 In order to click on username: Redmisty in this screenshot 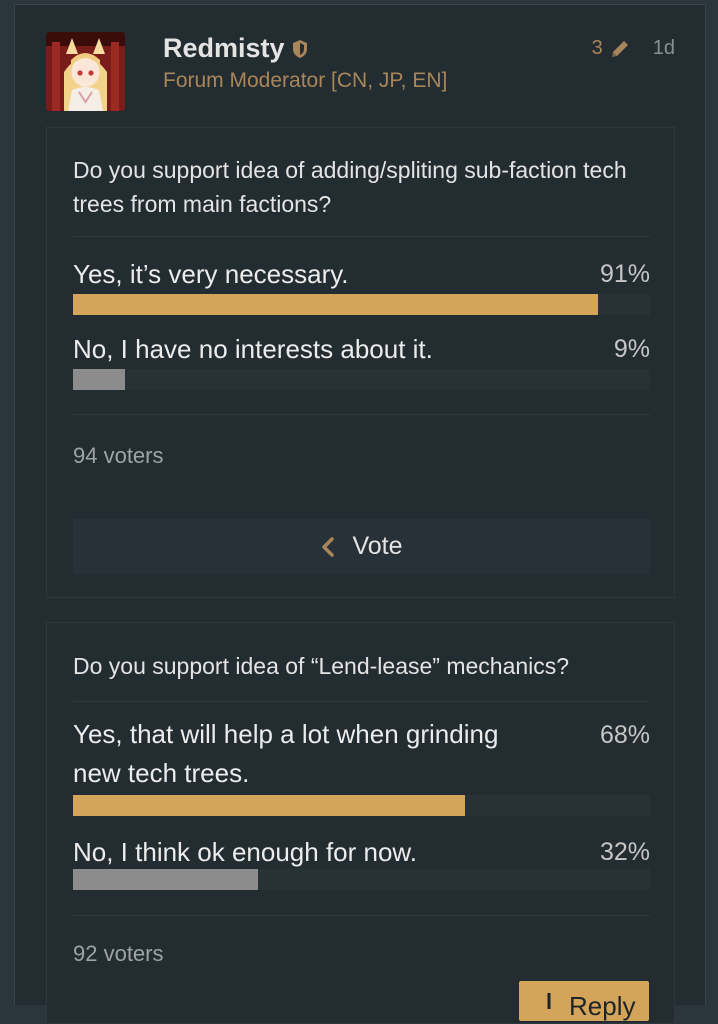, I will do `click(224, 48)`.